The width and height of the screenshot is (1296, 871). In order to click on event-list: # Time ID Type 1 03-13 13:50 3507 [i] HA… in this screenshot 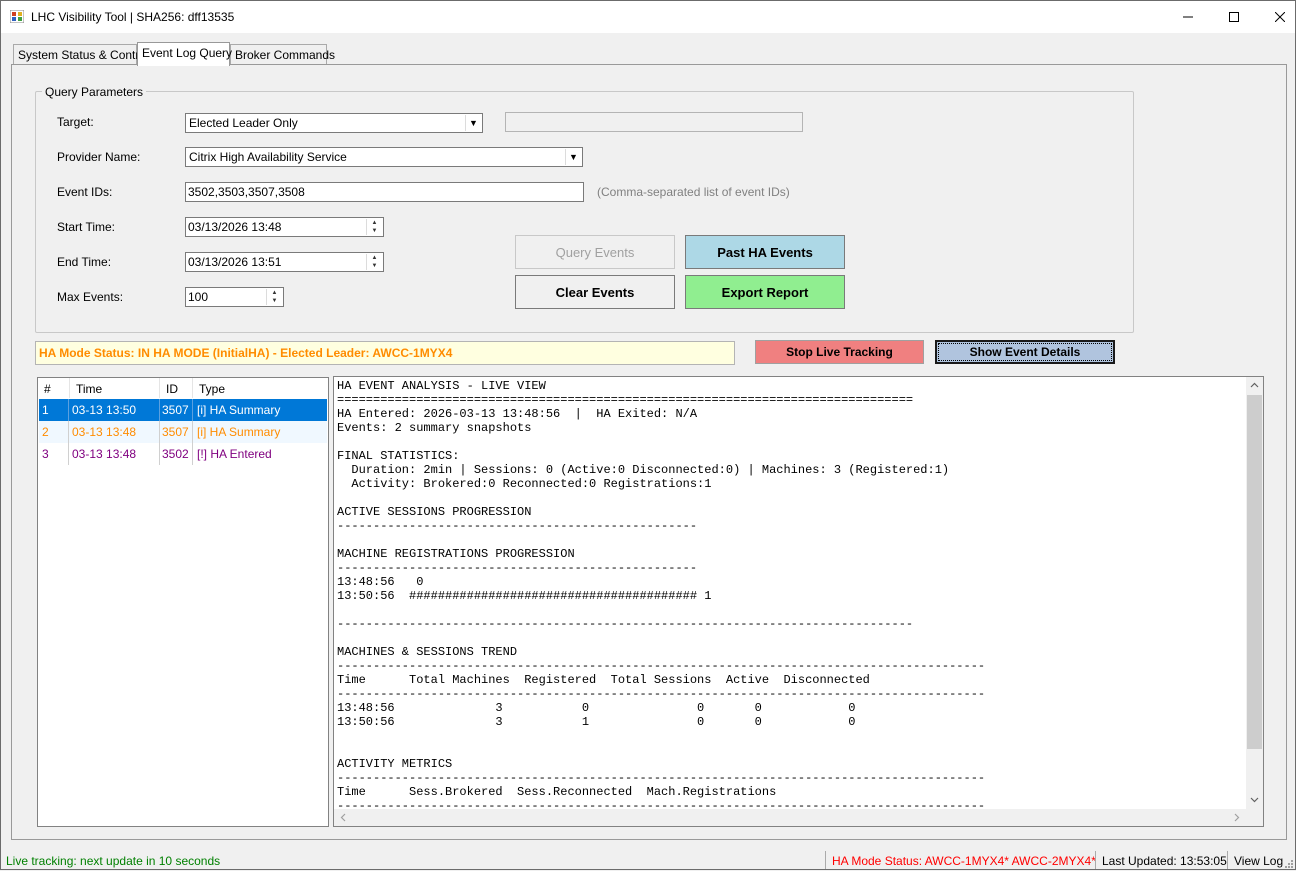, I will do `click(183, 602)`.